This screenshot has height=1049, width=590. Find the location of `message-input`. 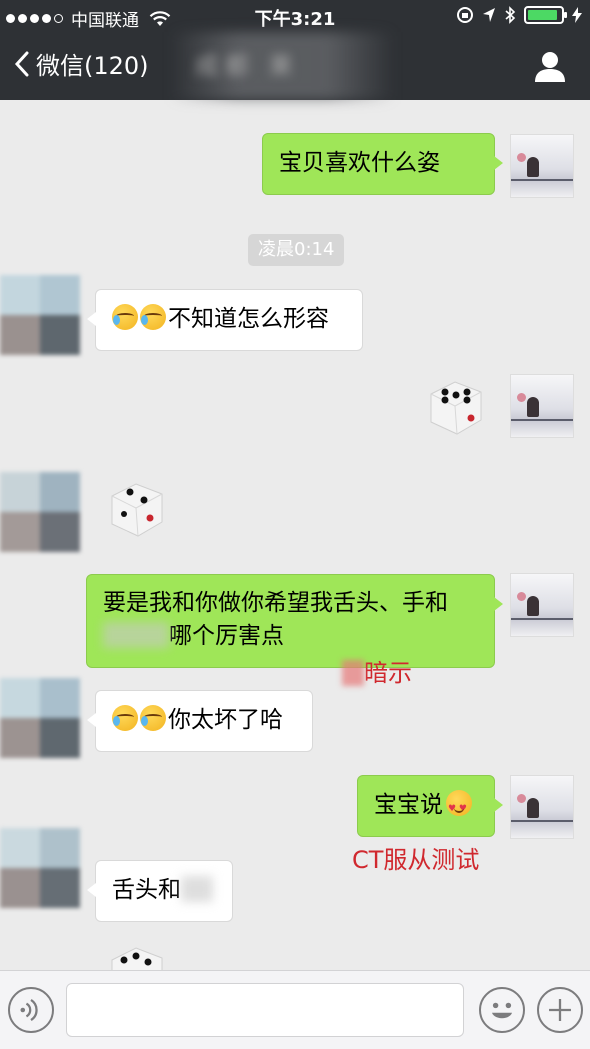

message-input is located at coordinates (265, 1010).